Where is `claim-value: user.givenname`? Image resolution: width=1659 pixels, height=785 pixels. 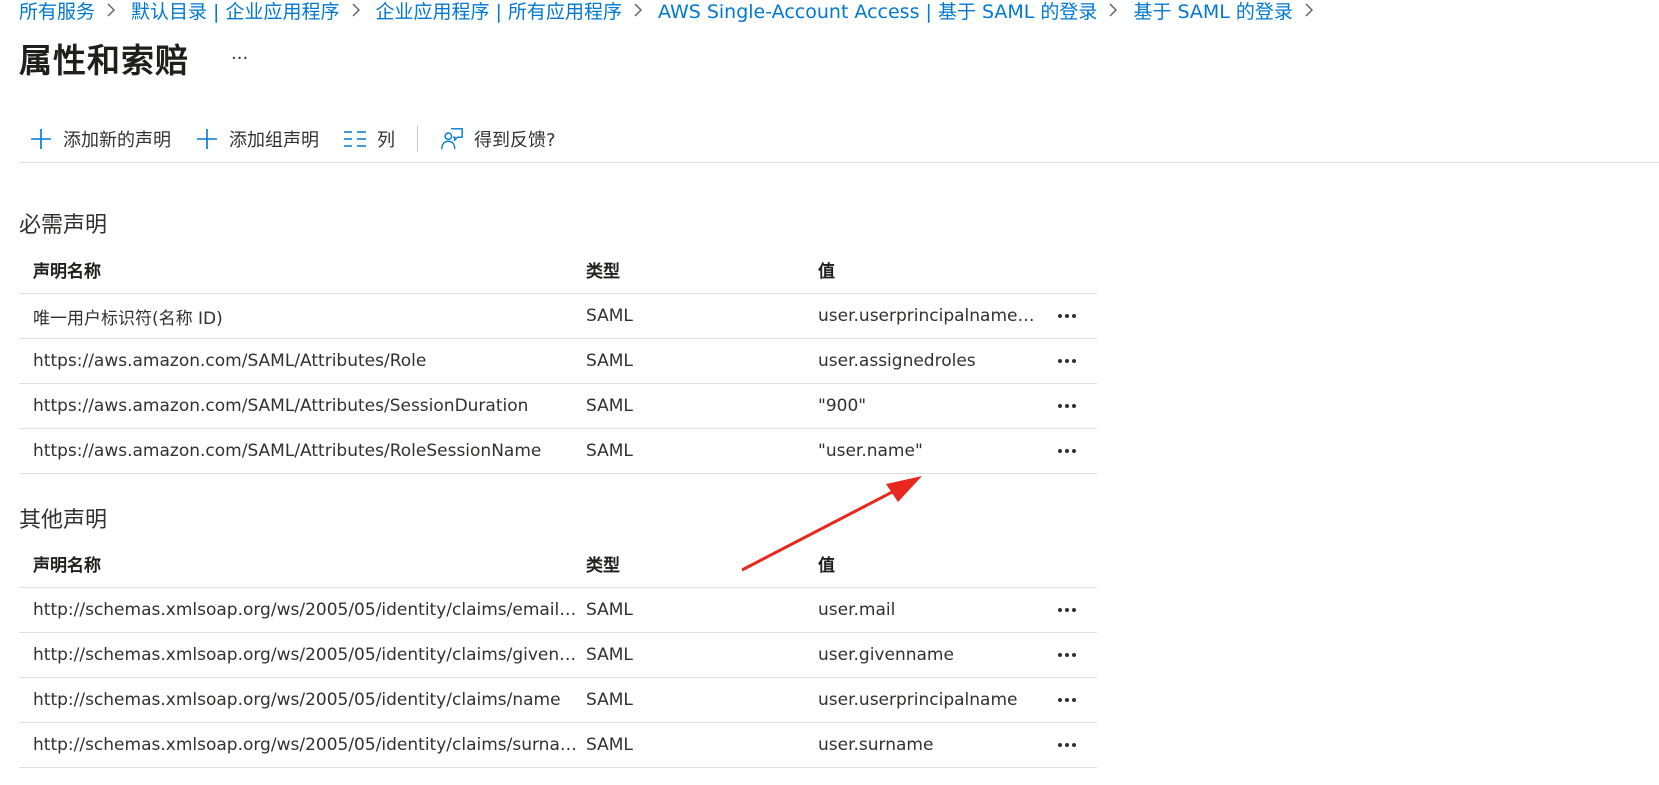 claim-value: user.givenname is located at coordinates (886, 655).